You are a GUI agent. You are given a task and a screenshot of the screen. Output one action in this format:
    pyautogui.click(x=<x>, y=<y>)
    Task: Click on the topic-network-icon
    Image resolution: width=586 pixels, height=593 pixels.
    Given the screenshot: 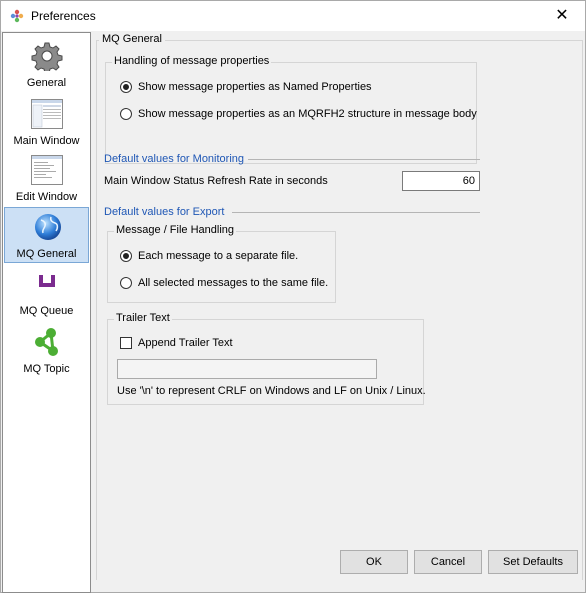 What is the action you would take?
    pyautogui.click(x=46, y=342)
    